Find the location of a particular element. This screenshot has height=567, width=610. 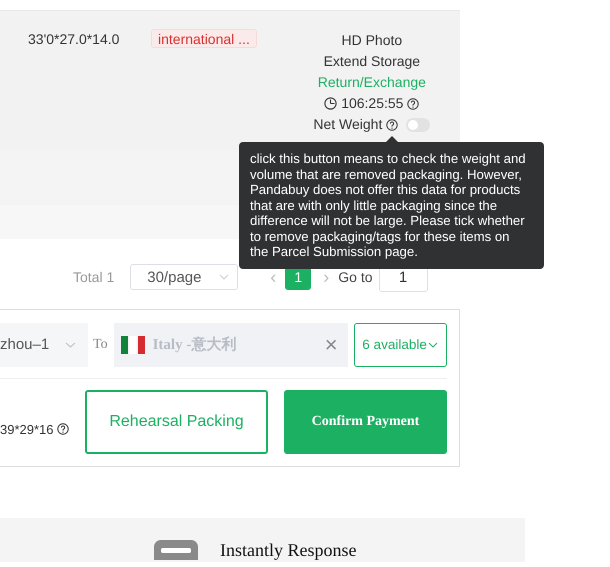

destination-field: Italy -意大利 × is located at coordinates (231, 344).